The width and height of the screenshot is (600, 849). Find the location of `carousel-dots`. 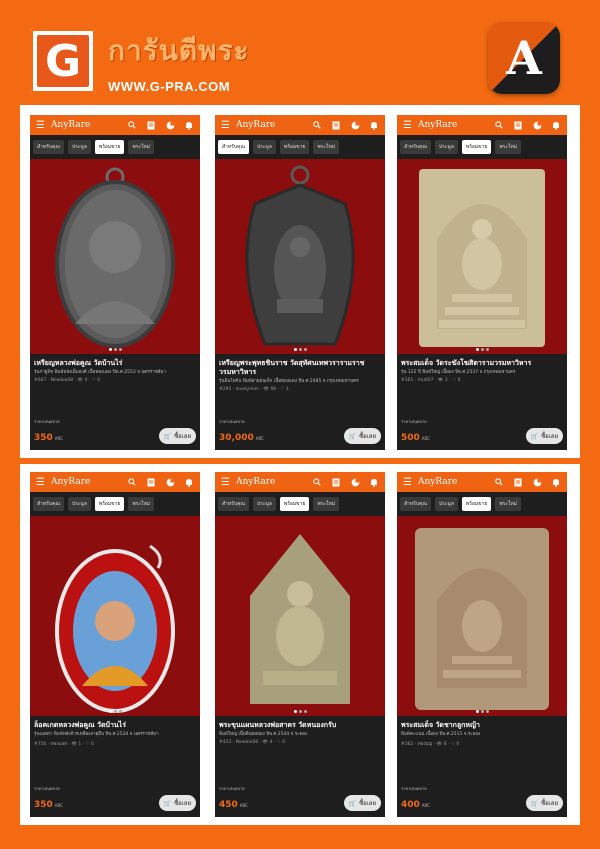

carousel-dots is located at coordinates (115, 349).